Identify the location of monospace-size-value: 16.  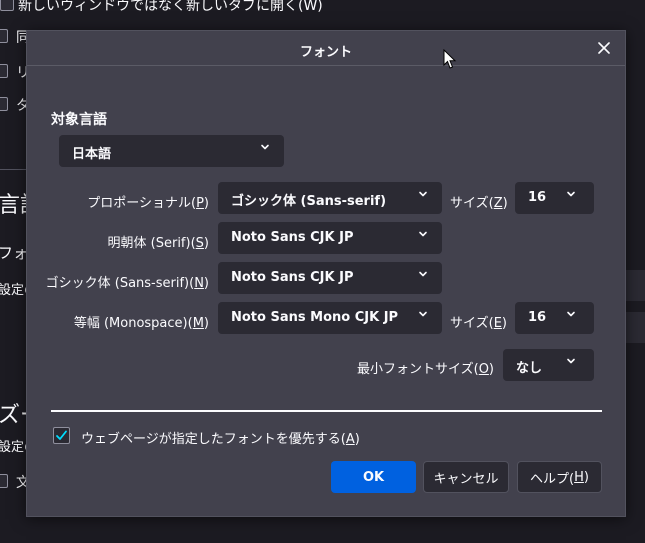
(537, 317).